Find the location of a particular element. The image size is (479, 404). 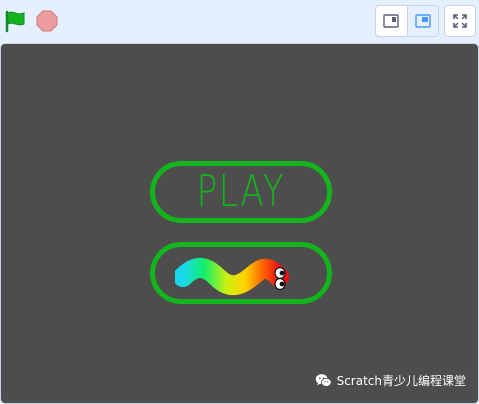

large-stage-icon is located at coordinates (423, 21).